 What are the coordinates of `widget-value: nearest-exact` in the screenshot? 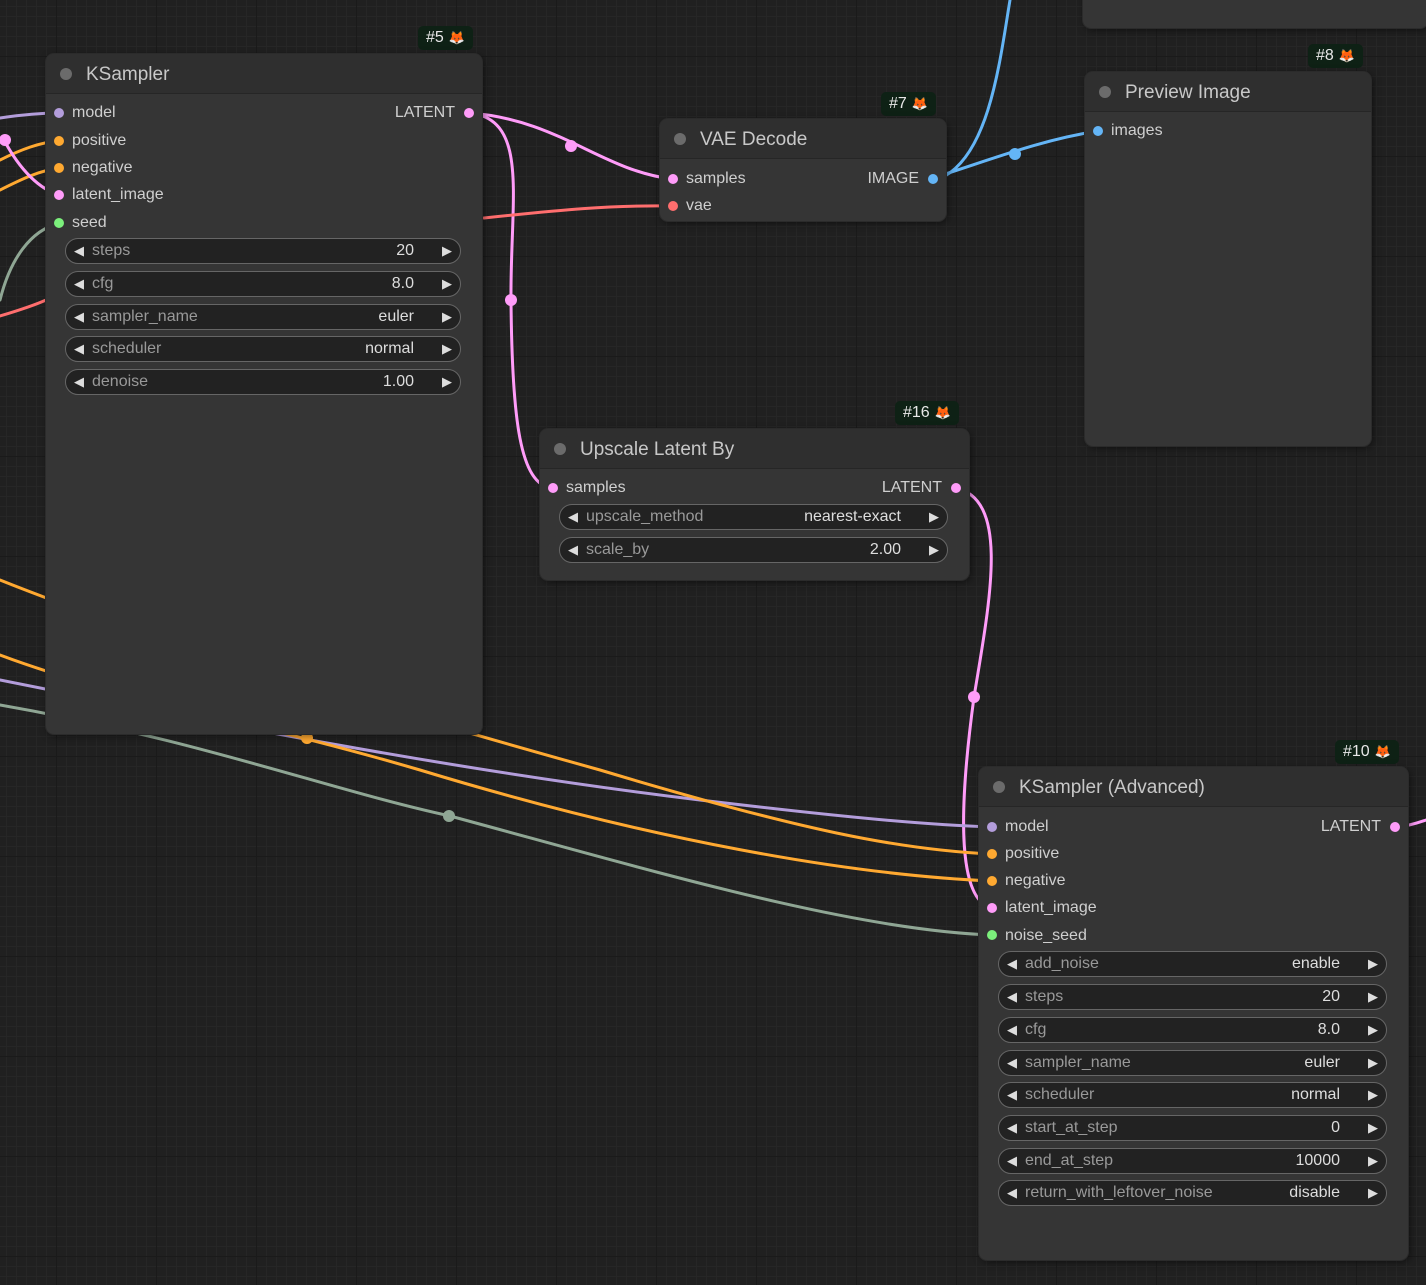 It's located at (852, 517).